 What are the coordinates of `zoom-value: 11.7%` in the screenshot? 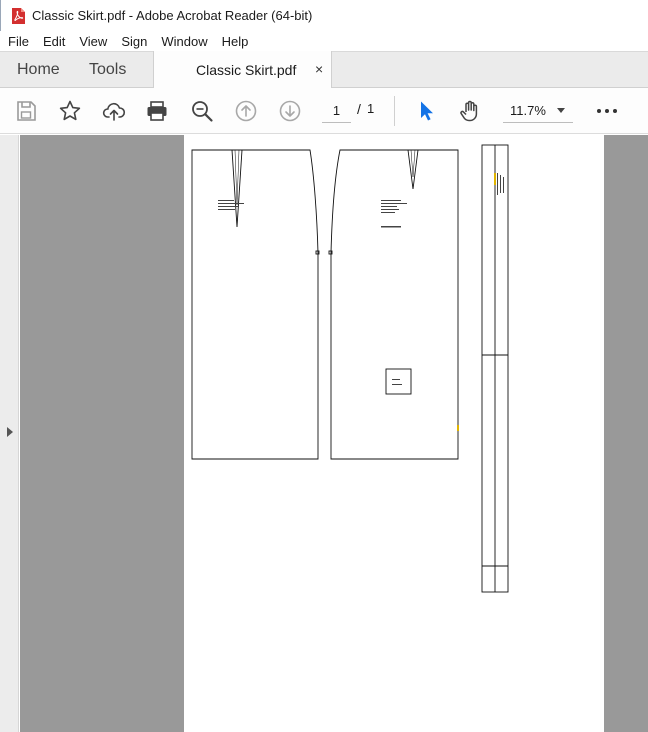 It's located at (528, 110).